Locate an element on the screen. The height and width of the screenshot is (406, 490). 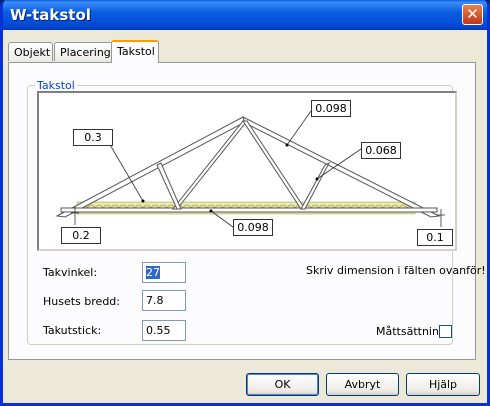
bottom-chord is located at coordinates (249, 210).